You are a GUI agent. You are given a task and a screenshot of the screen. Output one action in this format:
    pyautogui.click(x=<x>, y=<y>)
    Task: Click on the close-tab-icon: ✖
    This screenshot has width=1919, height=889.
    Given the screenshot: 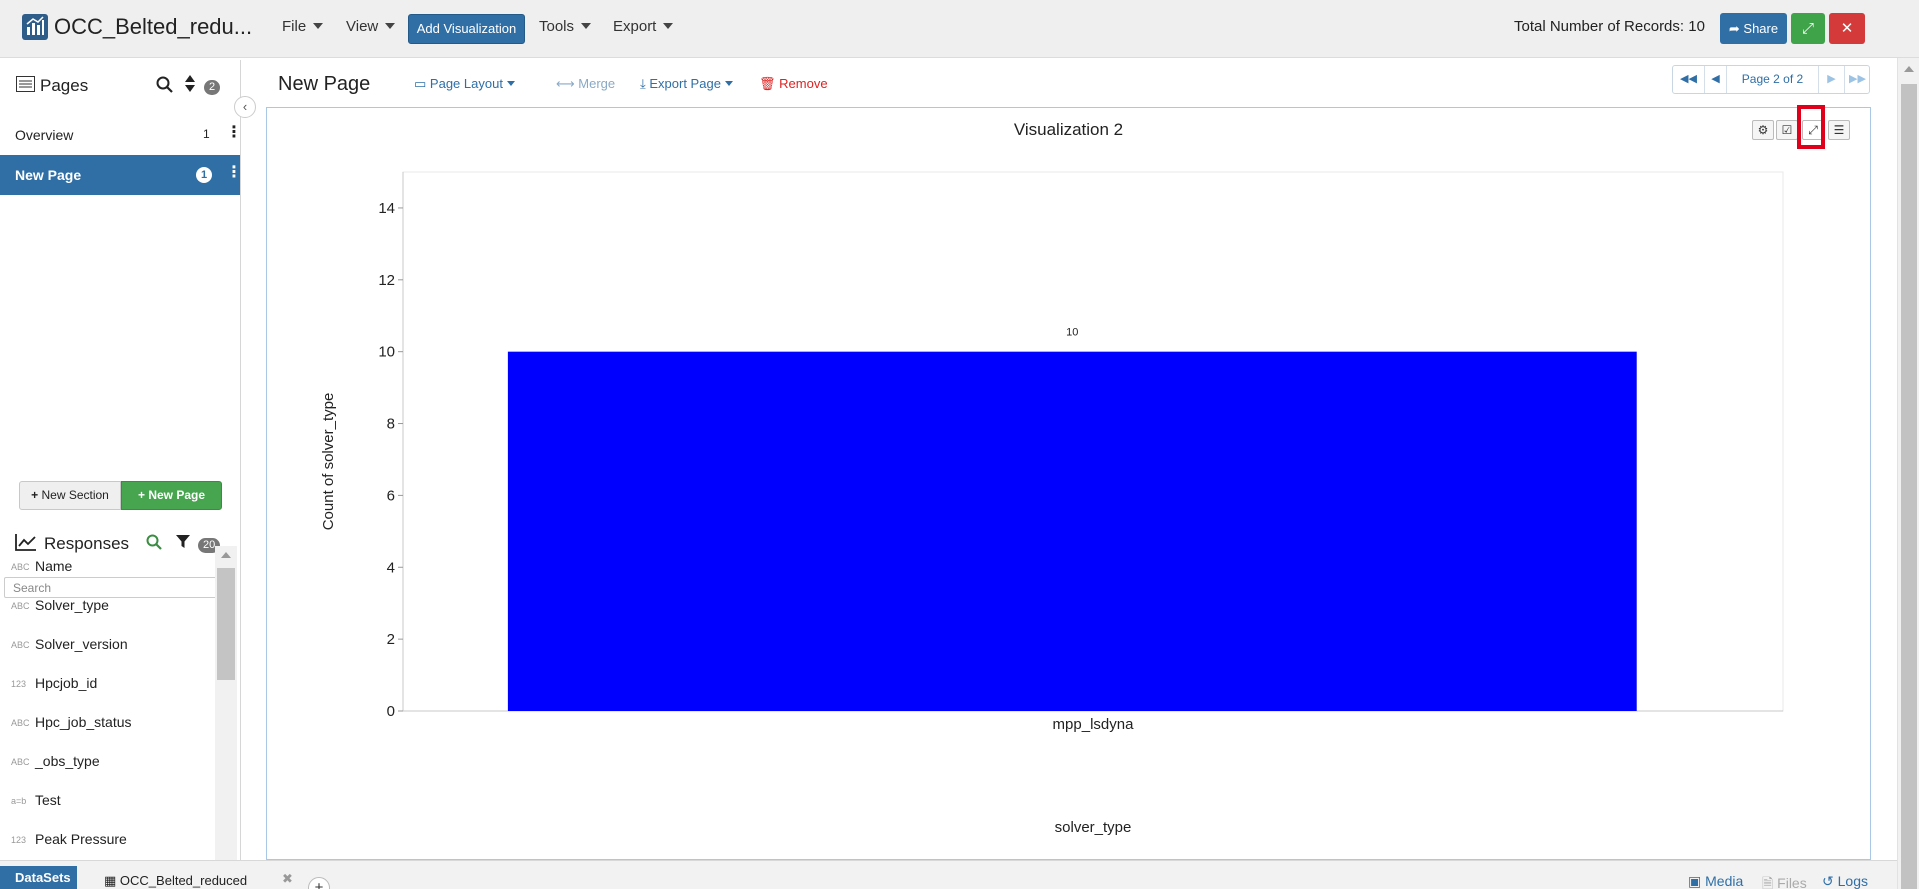 What is the action you would take?
    pyautogui.click(x=287, y=879)
    